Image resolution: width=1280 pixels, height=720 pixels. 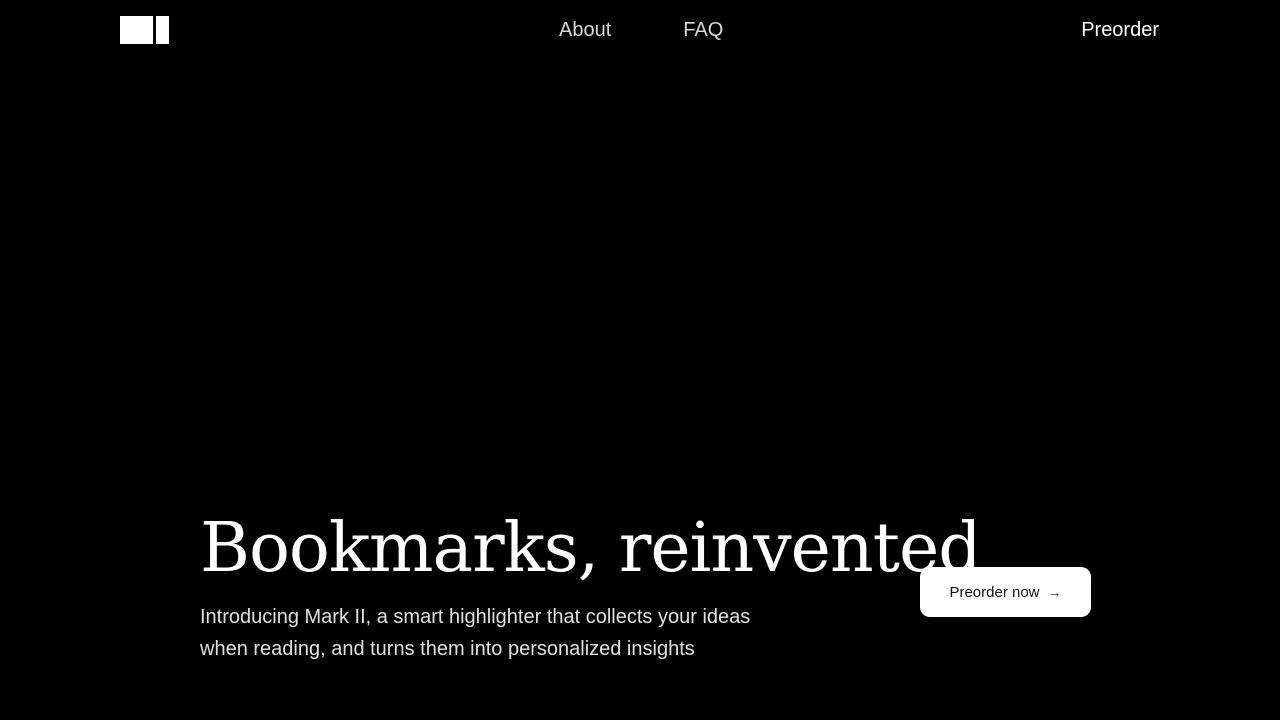 What do you see at coordinates (1054, 592) in the screenshot?
I see `arrow-right-icon: →` at bounding box center [1054, 592].